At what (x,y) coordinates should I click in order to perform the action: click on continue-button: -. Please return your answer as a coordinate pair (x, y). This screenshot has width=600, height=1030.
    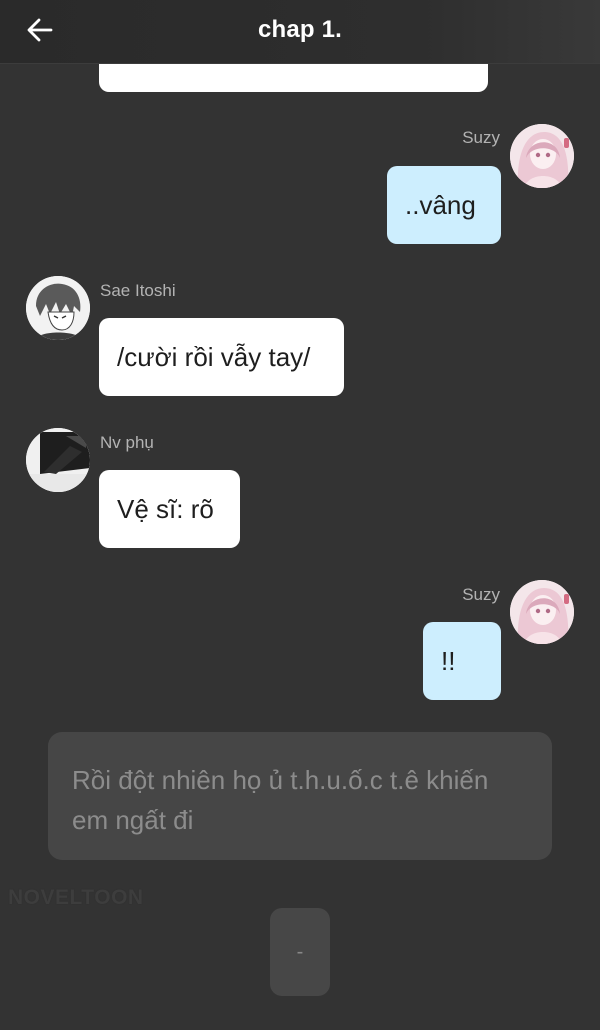
    Looking at the image, I should click on (300, 952).